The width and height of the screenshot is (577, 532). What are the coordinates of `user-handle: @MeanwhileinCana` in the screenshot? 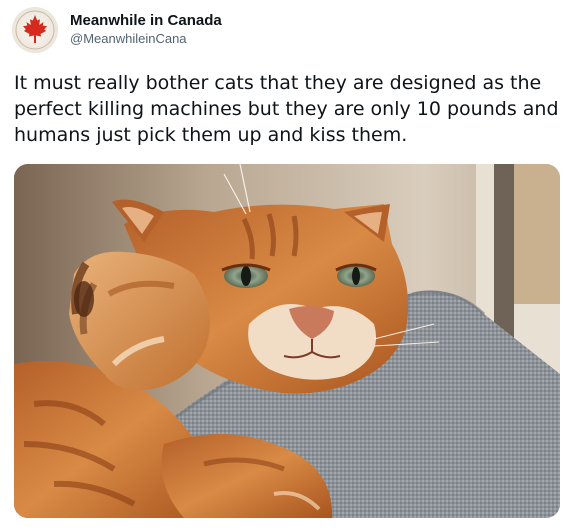 It's located at (146, 39).